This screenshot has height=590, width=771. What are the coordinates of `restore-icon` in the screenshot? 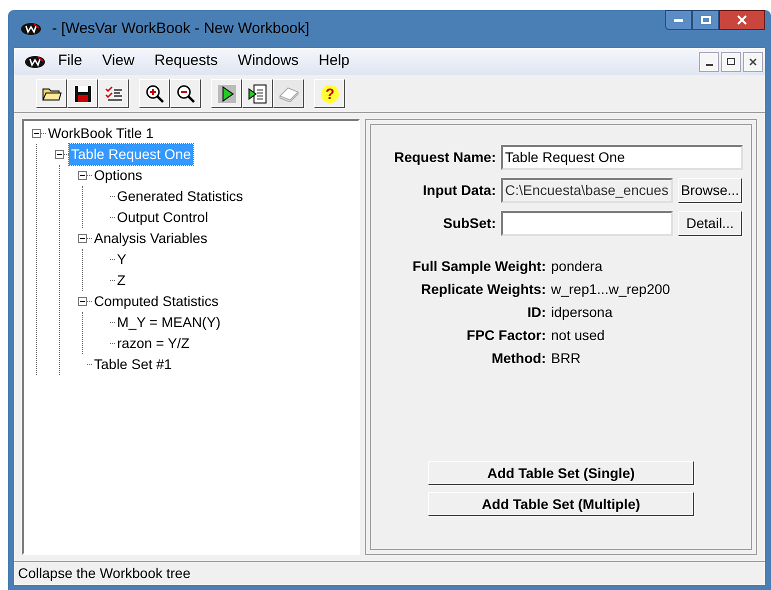 It's located at (731, 62).